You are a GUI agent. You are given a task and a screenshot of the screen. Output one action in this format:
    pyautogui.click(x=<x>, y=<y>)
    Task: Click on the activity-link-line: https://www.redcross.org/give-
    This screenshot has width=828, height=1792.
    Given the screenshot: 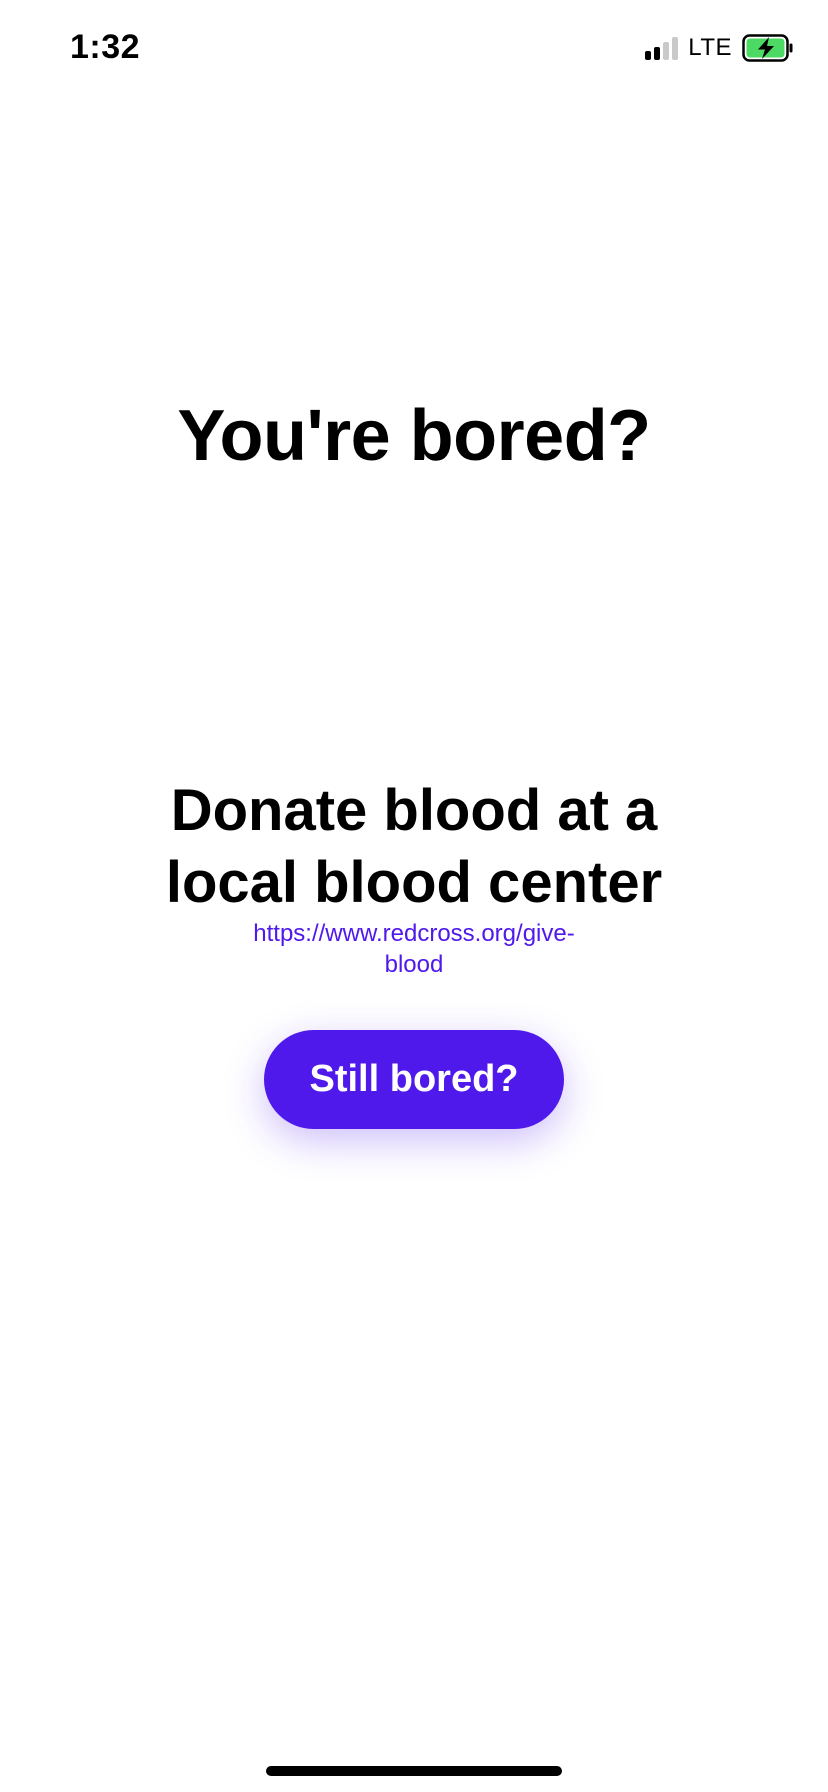 What is the action you would take?
    pyautogui.click(x=414, y=933)
    